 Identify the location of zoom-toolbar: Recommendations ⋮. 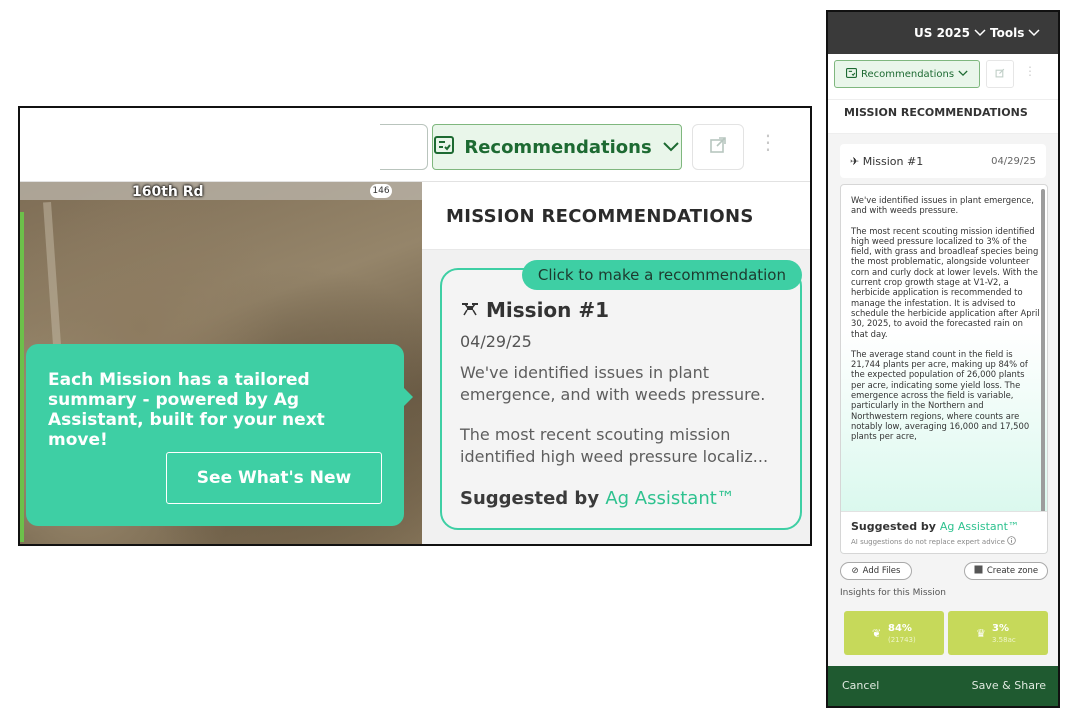
(415, 145).